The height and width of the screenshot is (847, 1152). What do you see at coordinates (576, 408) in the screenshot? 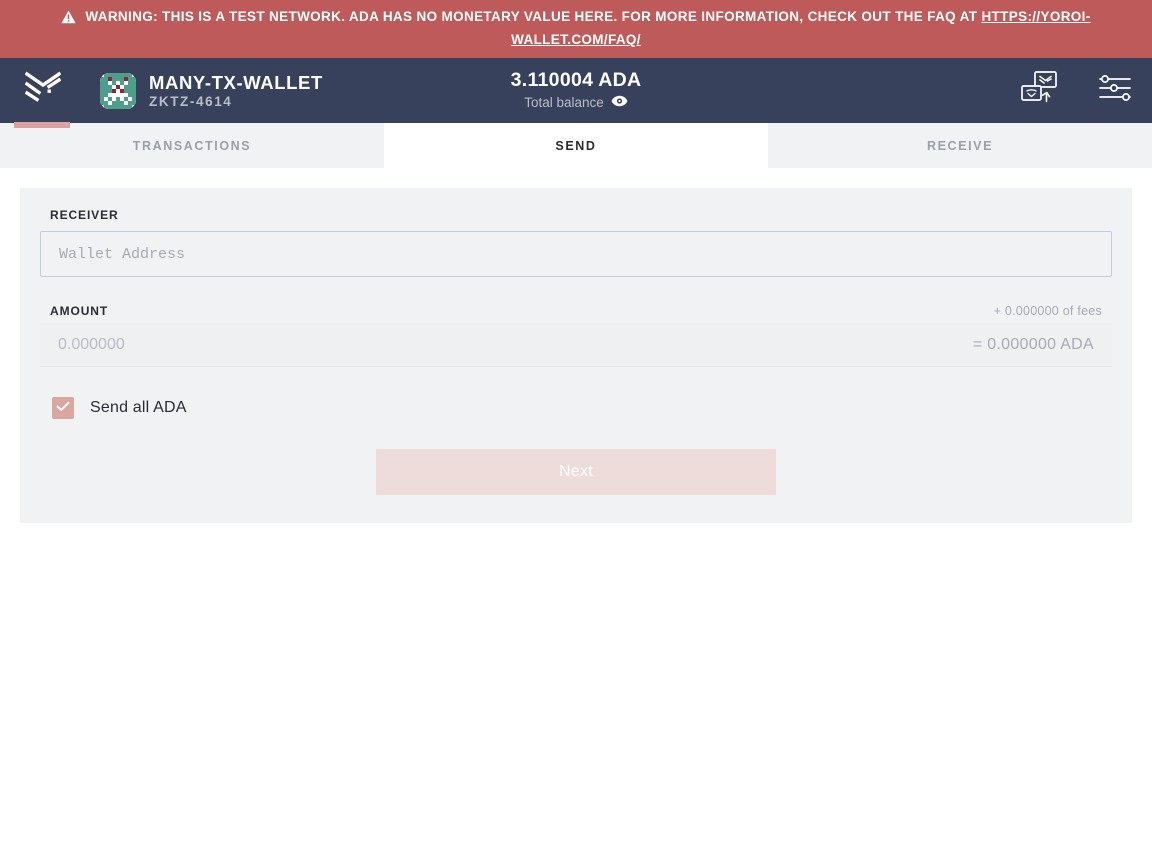
I see `send-all-ada-row: Send all ADA` at bounding box center [576, 408].